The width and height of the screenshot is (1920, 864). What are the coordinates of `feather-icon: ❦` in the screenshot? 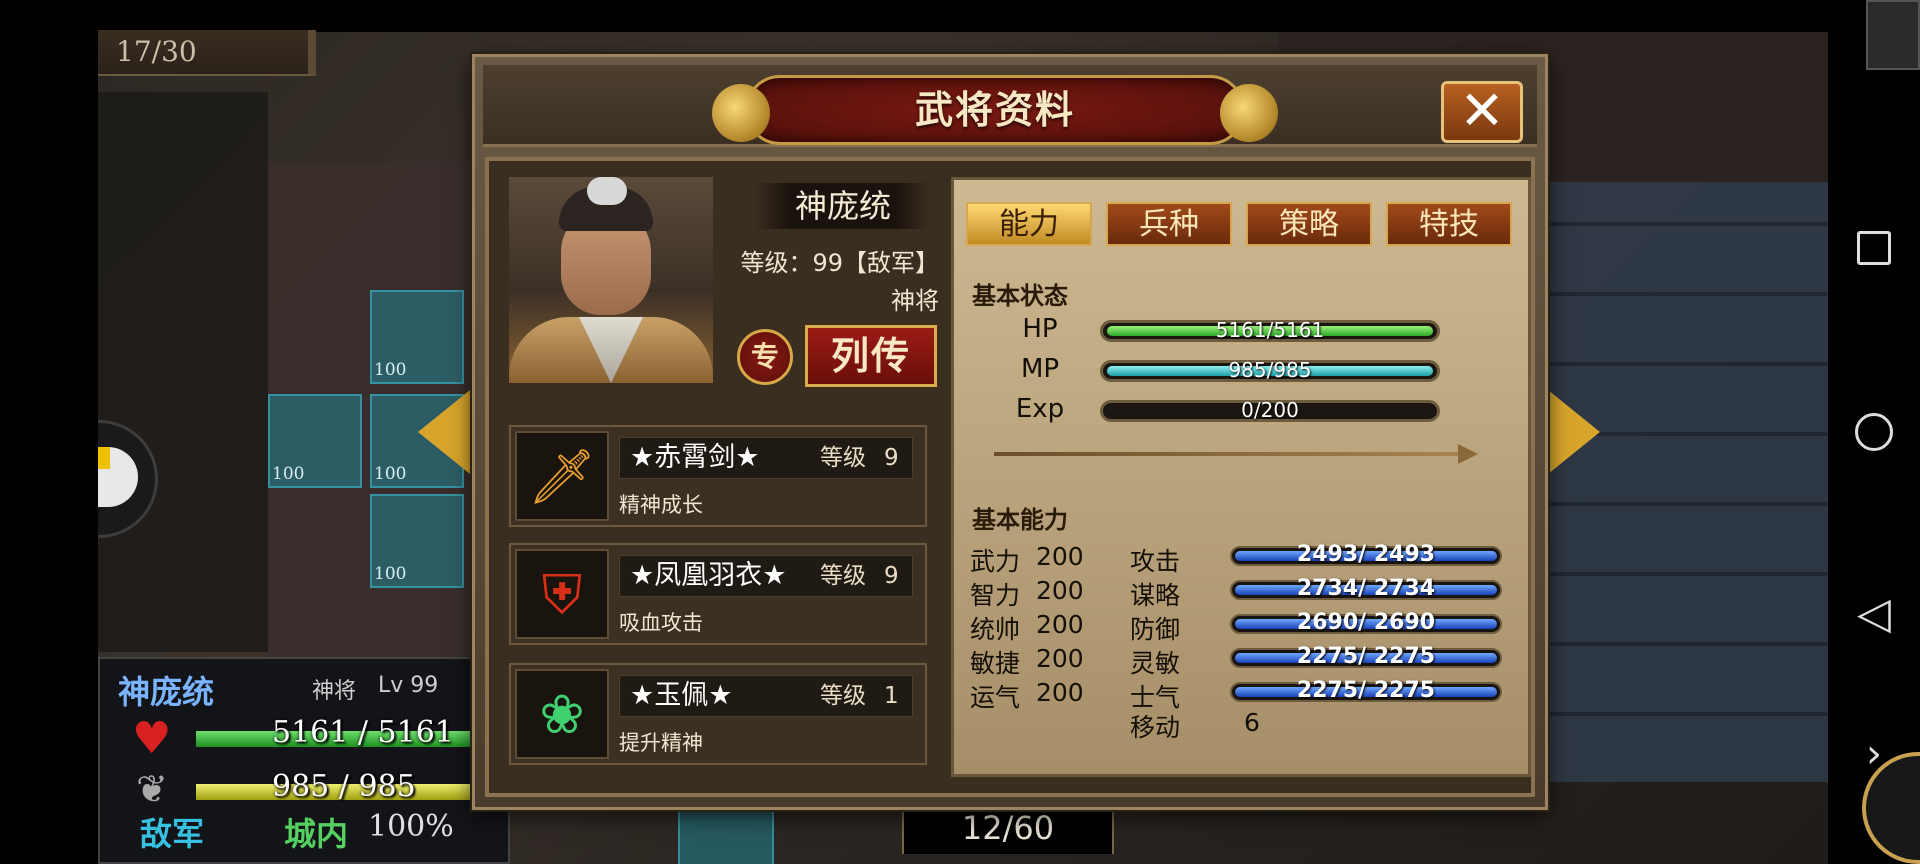 It's located at (152, 789).